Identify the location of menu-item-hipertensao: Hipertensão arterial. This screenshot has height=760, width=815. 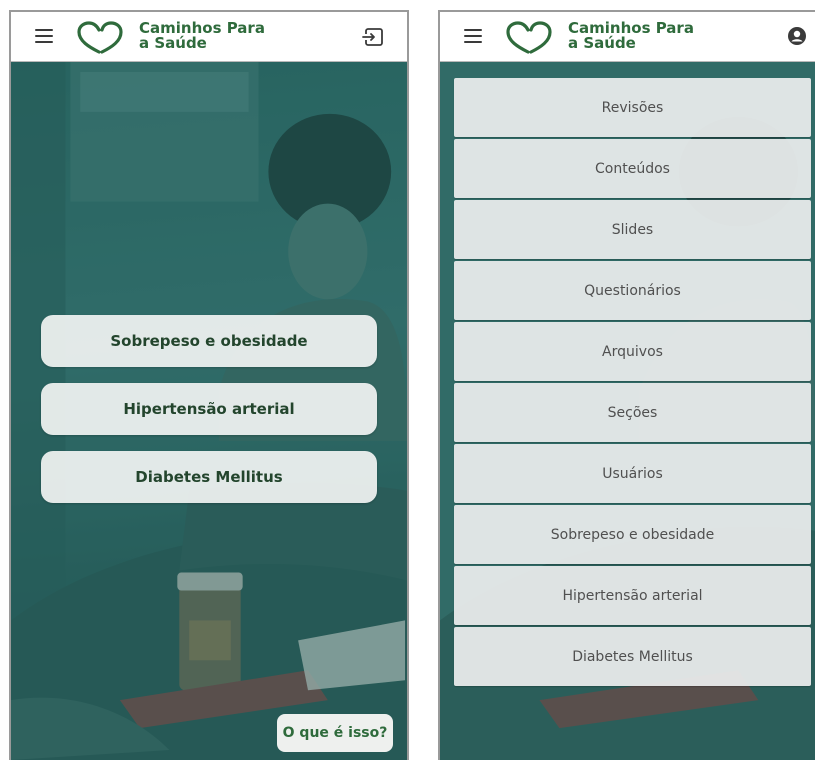
(632, 595).